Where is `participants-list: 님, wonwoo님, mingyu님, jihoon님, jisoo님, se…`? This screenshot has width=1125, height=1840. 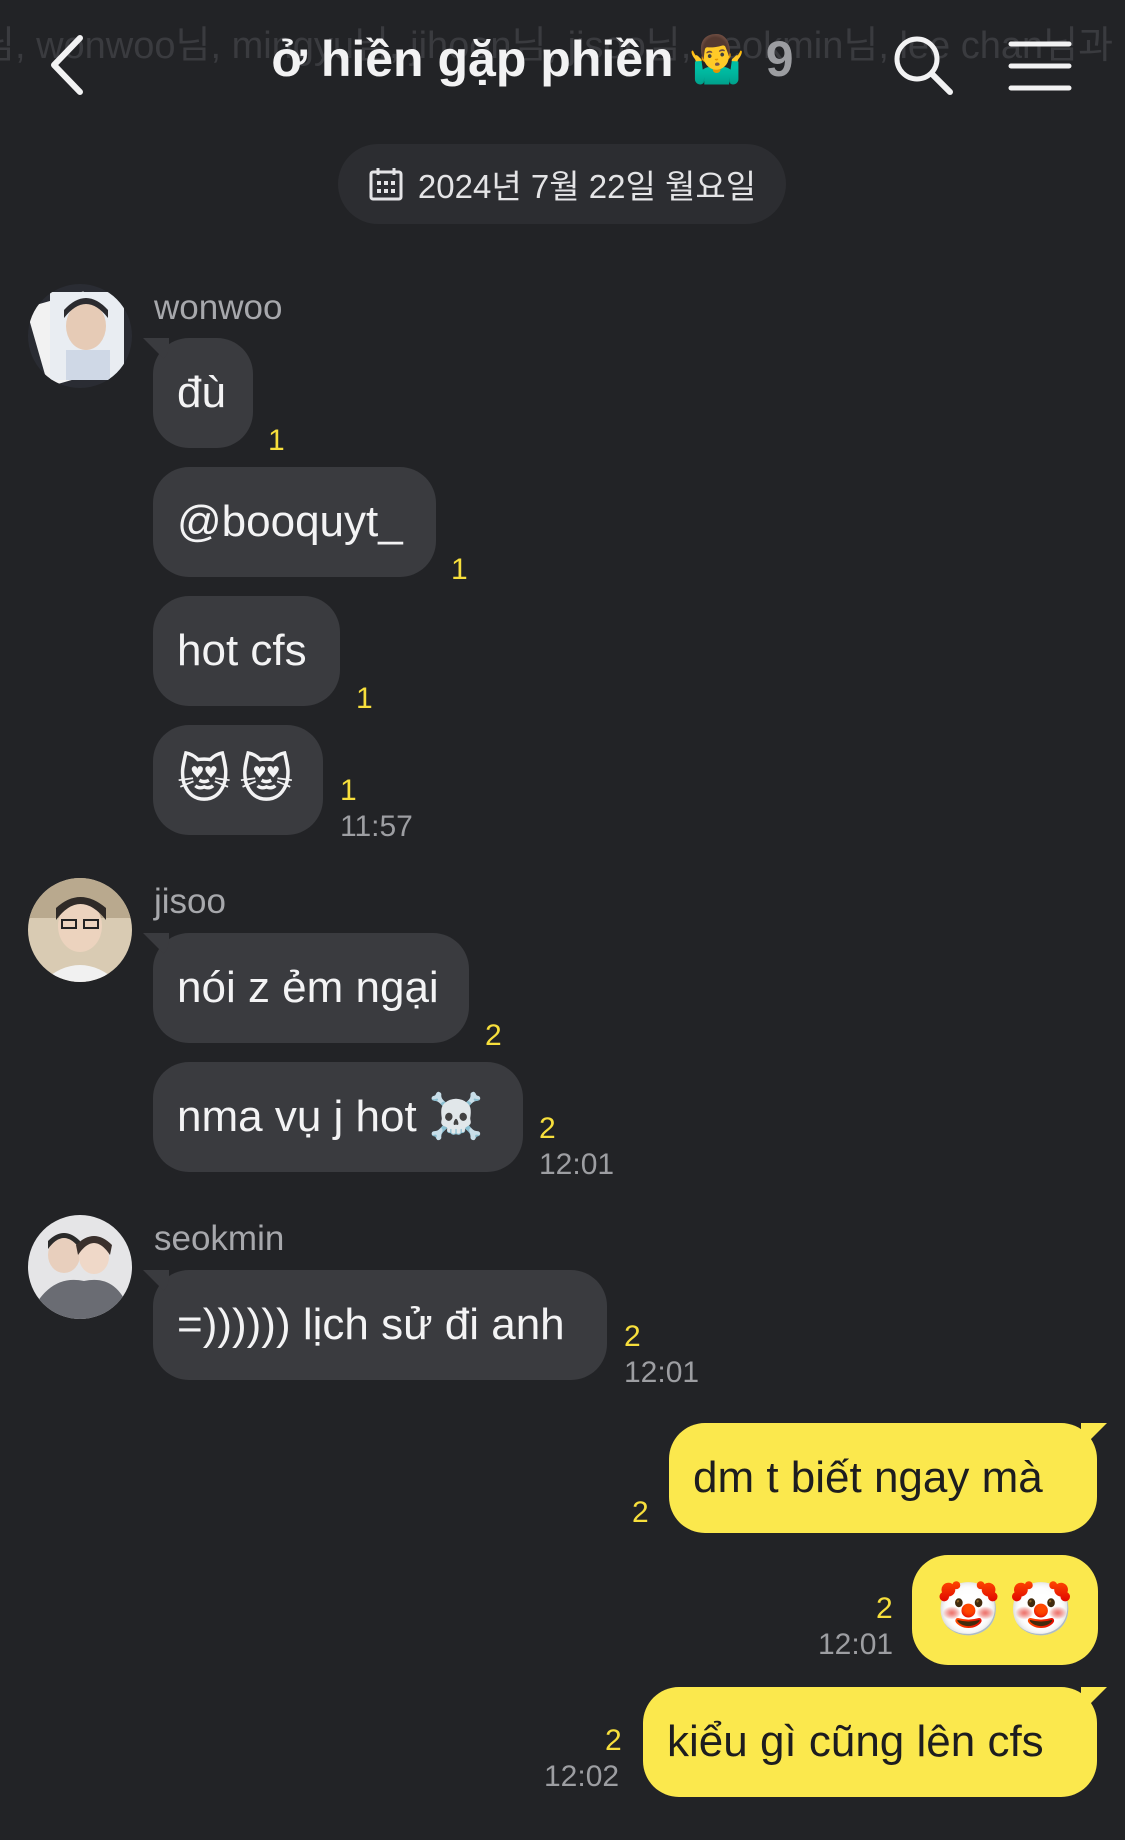 participants-list: 님, wonwoo님, mingyu님, jihoon님, jisoo님, se… is located at coordinates (562, 46).